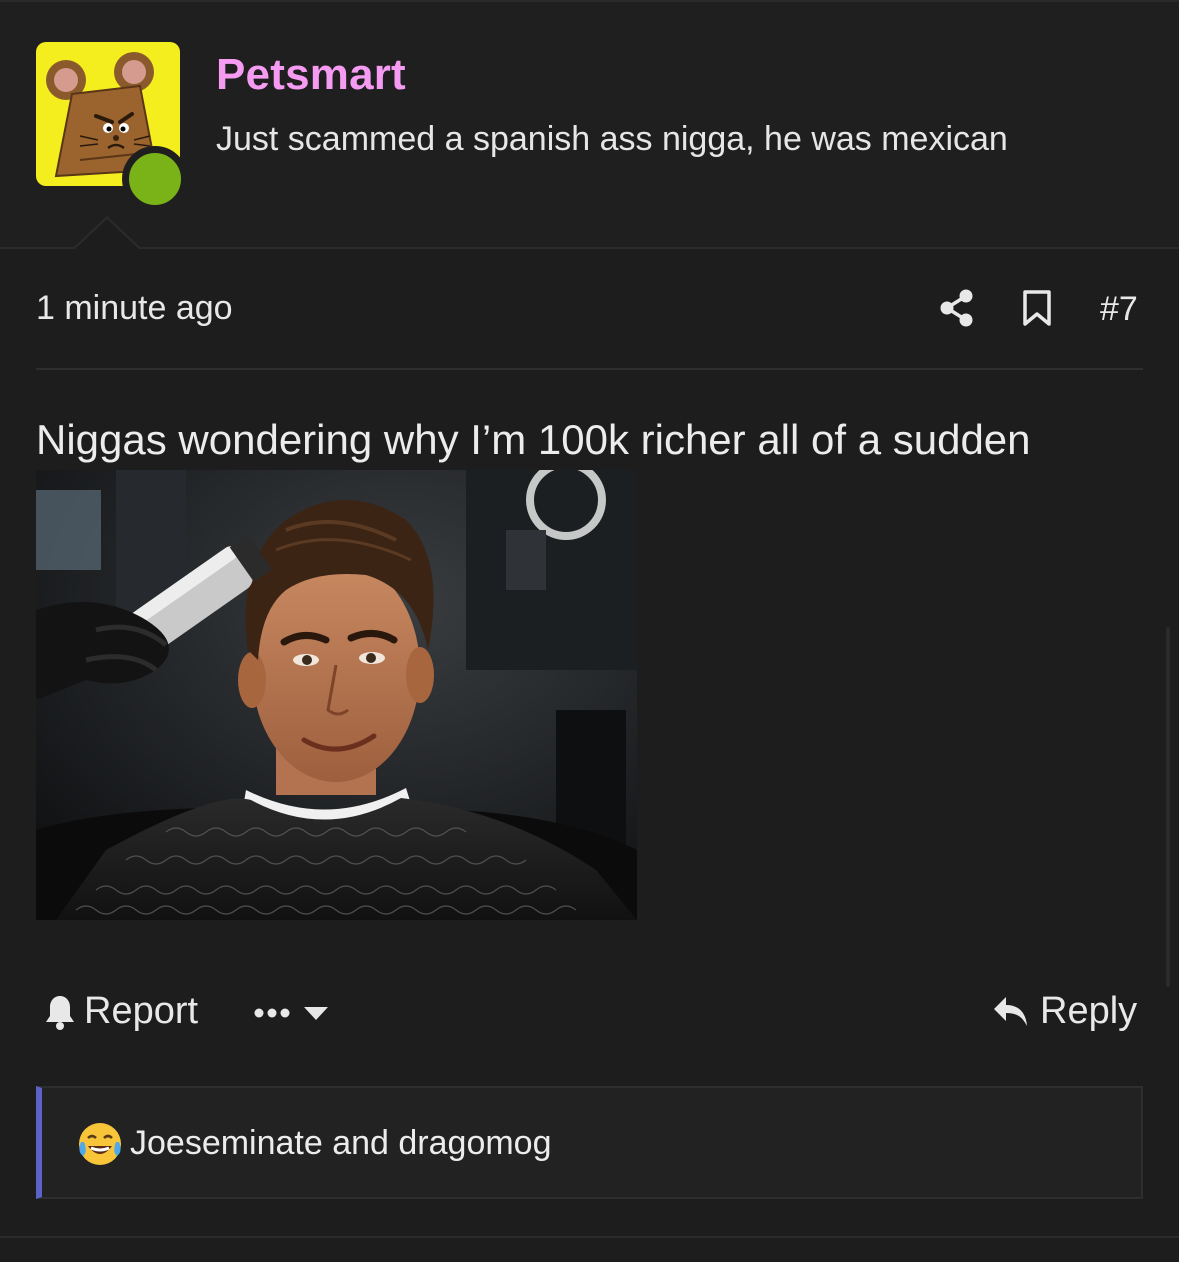  I want to click on chevron-down-icon, so click(316, 1013).